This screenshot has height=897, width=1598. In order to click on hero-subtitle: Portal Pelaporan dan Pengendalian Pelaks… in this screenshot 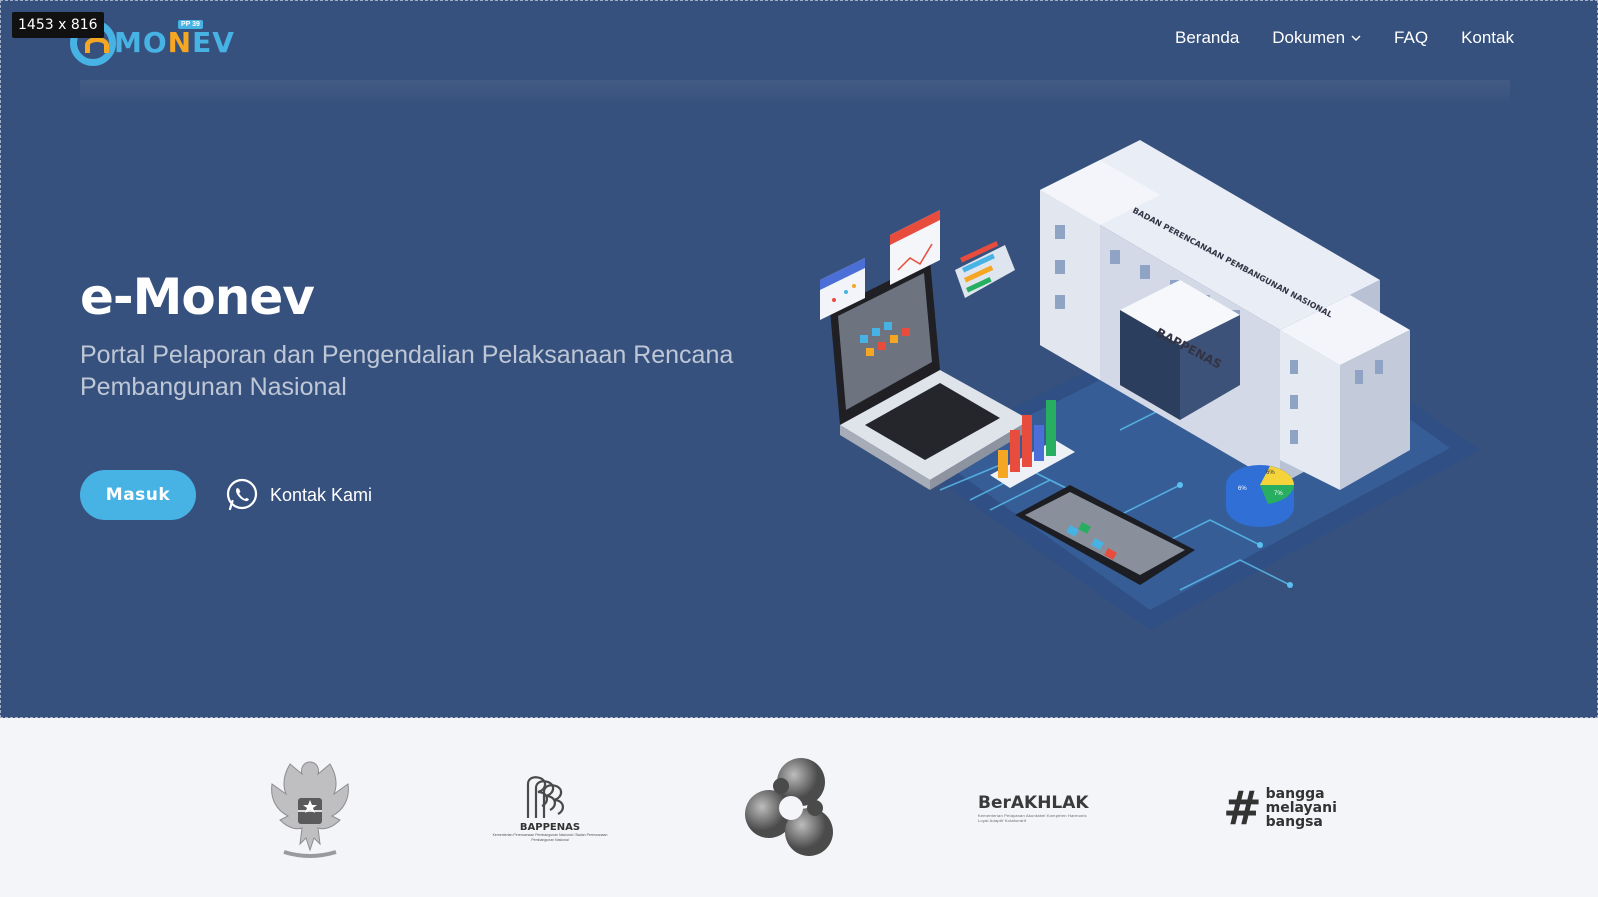, I will do `click(407, 371)`.